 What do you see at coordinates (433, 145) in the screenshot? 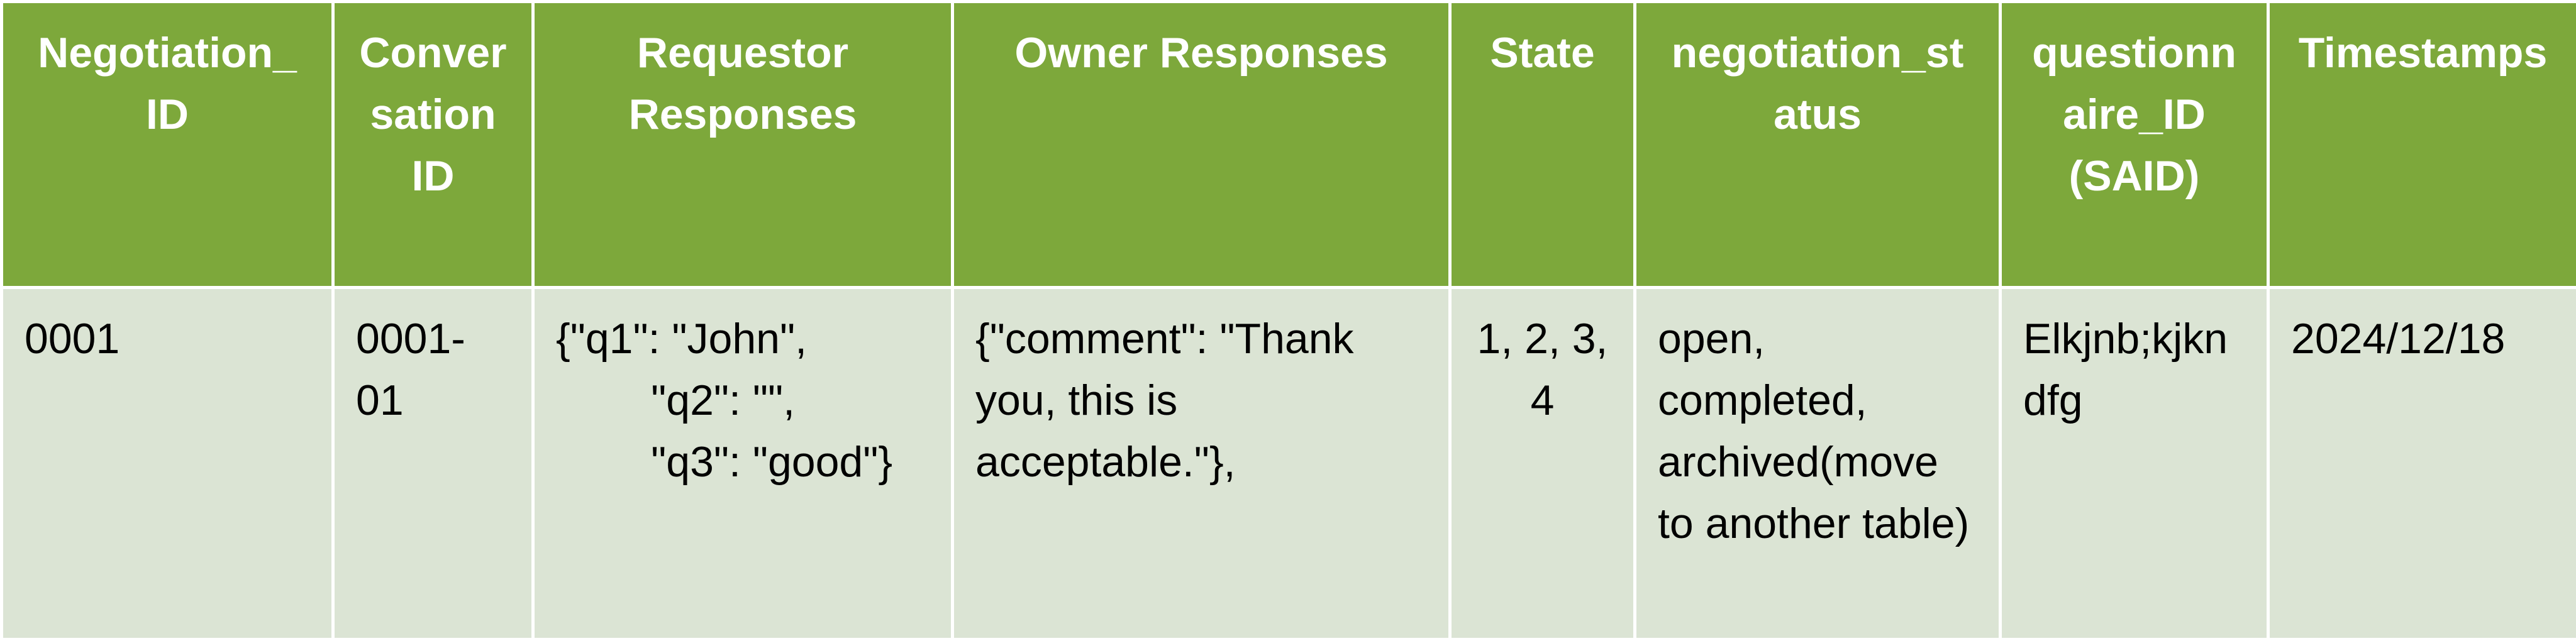
I see `header-conversation-id: Conver sation ID` at bounding box center [433, 145].